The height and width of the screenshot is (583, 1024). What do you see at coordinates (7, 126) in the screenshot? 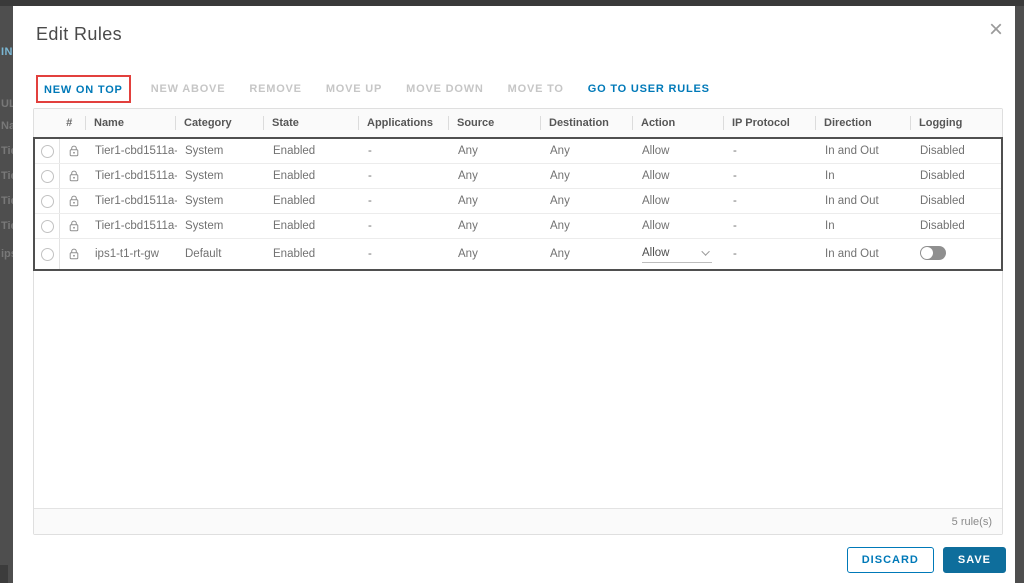
I see `backdrop-text-fragment: Nam` at bounding box center [7, 126].